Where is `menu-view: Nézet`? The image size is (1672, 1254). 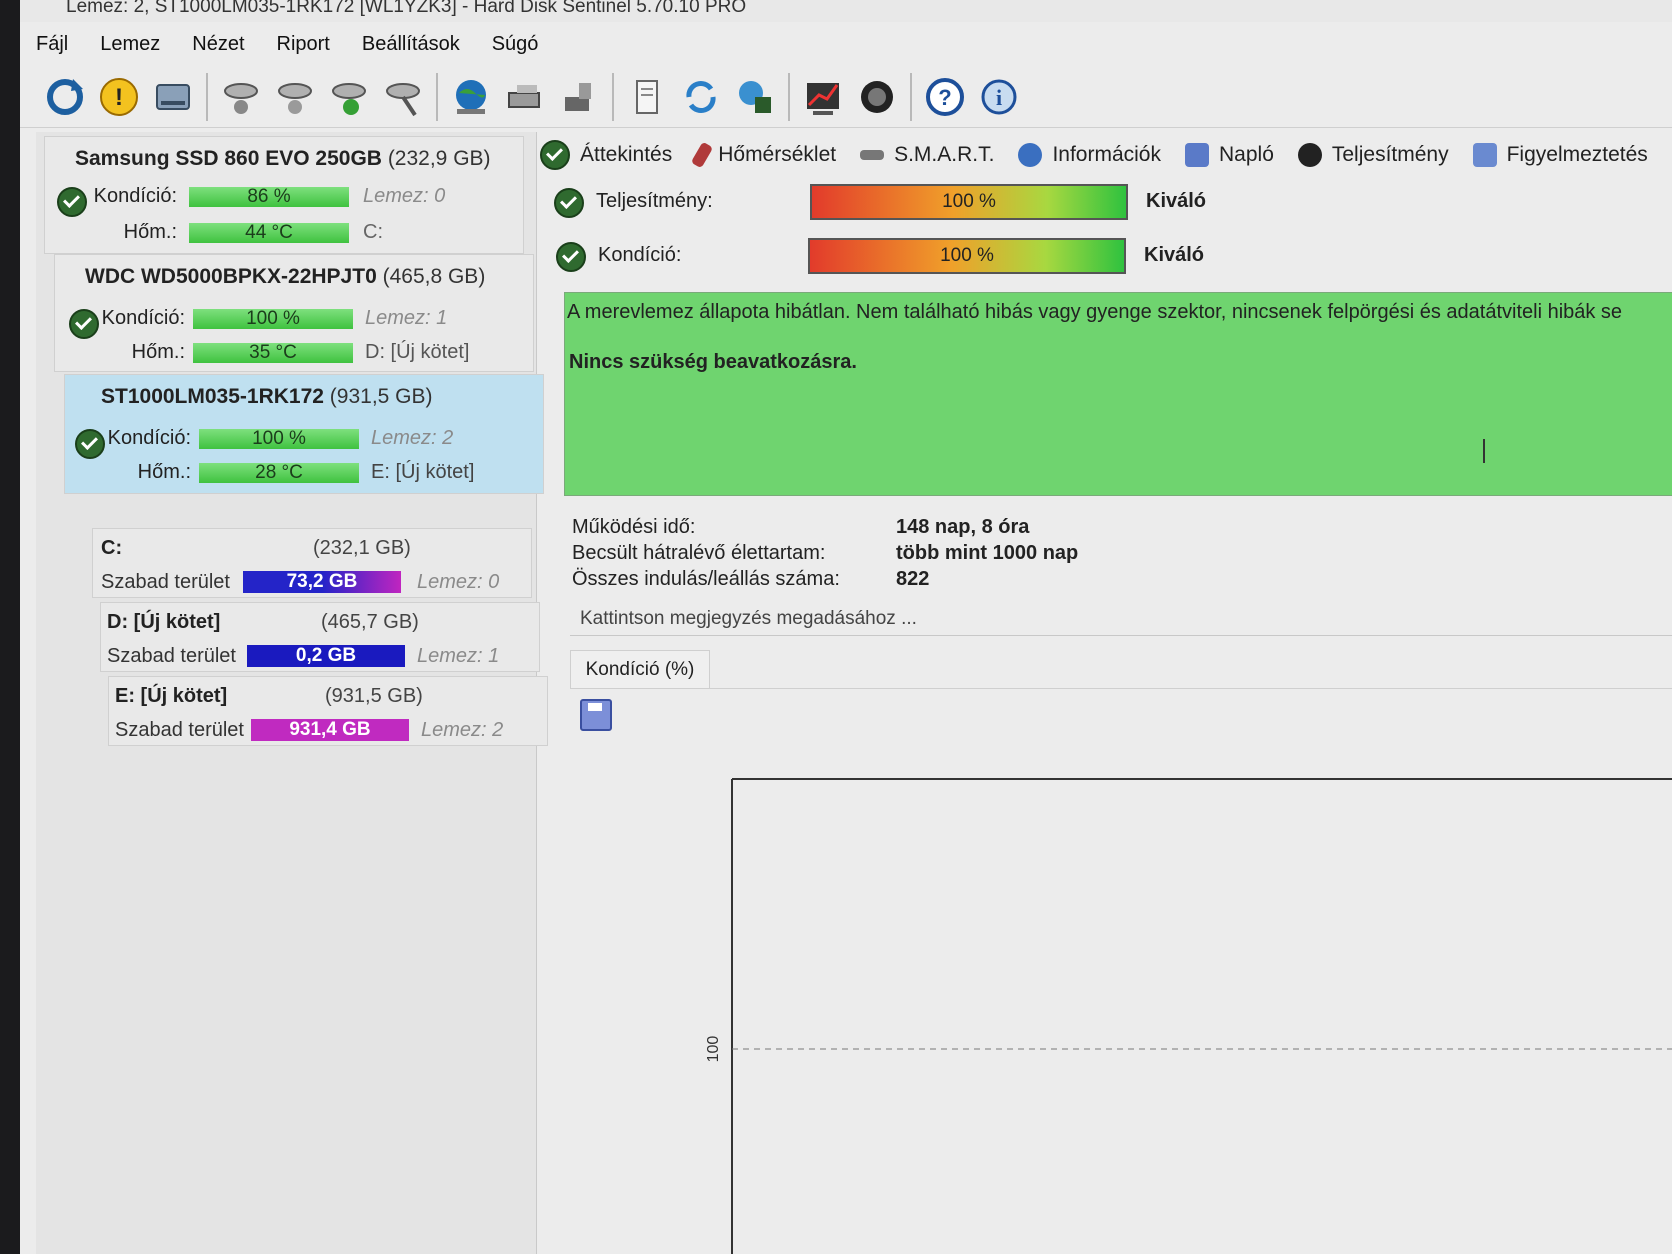 menu-view: Nézet is located at coordinates (218, 44).